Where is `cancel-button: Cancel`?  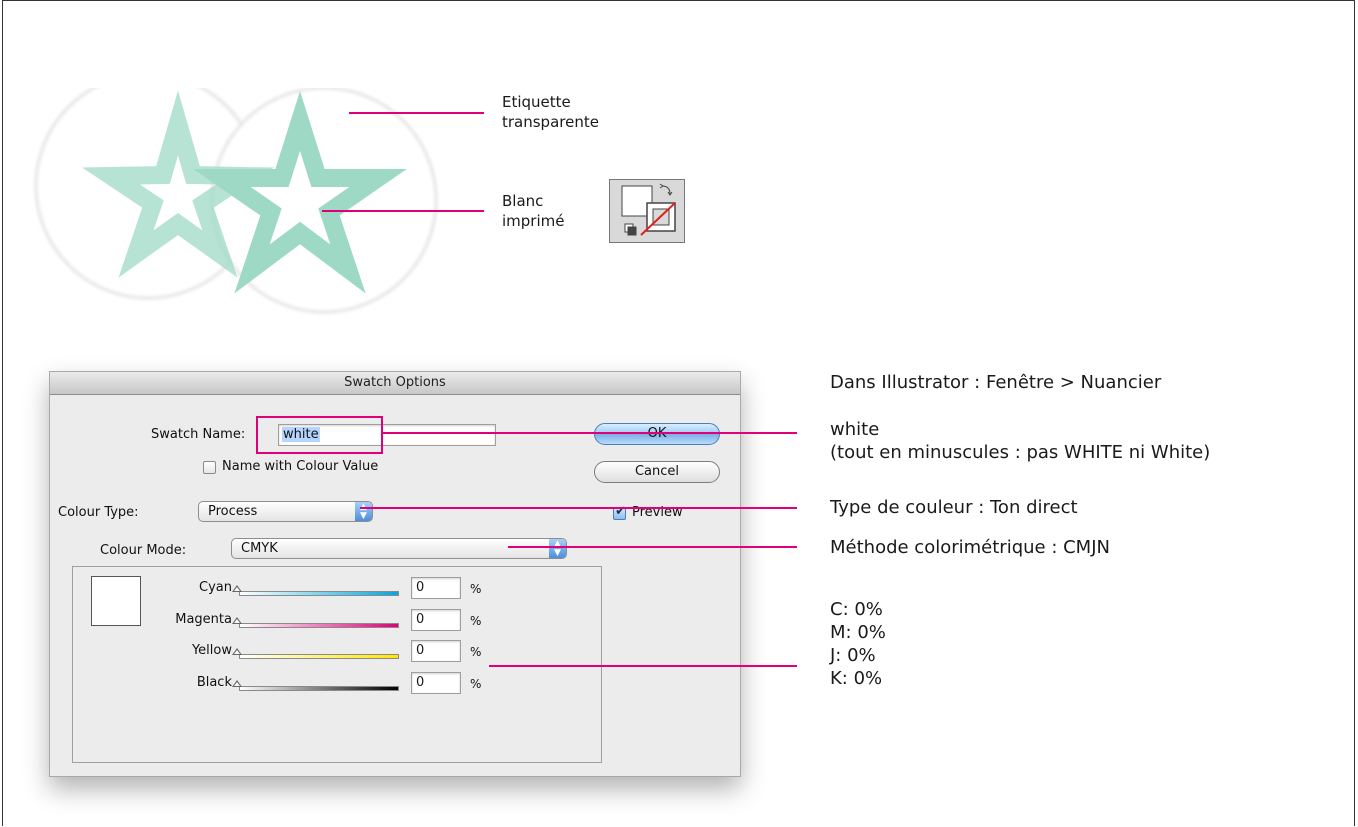
cancel-button: Cancel is located at coordinates (657, 472).